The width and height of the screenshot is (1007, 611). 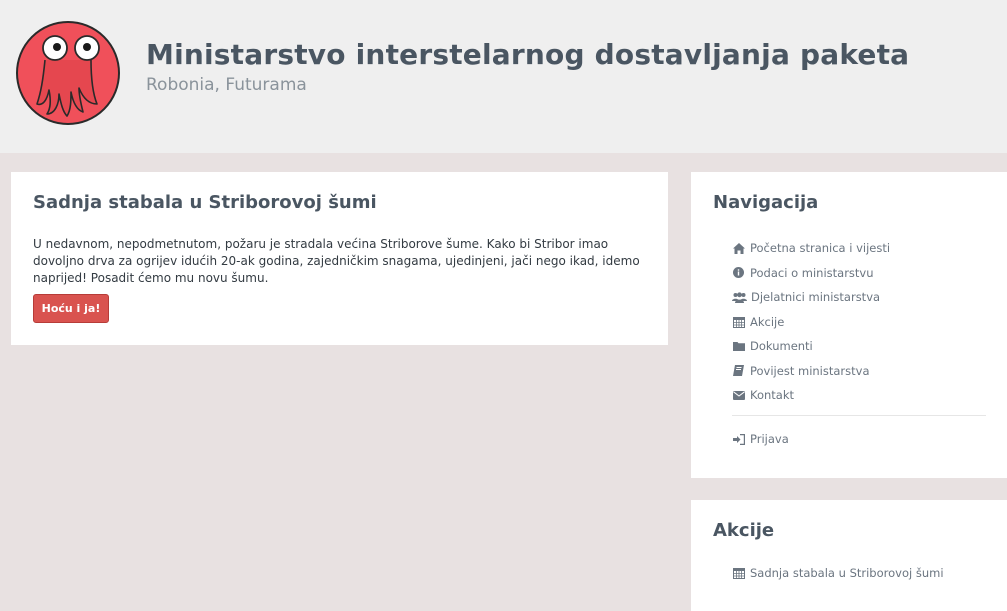 I want to click on actions-title: Akcije, so click(x=744, y=530).